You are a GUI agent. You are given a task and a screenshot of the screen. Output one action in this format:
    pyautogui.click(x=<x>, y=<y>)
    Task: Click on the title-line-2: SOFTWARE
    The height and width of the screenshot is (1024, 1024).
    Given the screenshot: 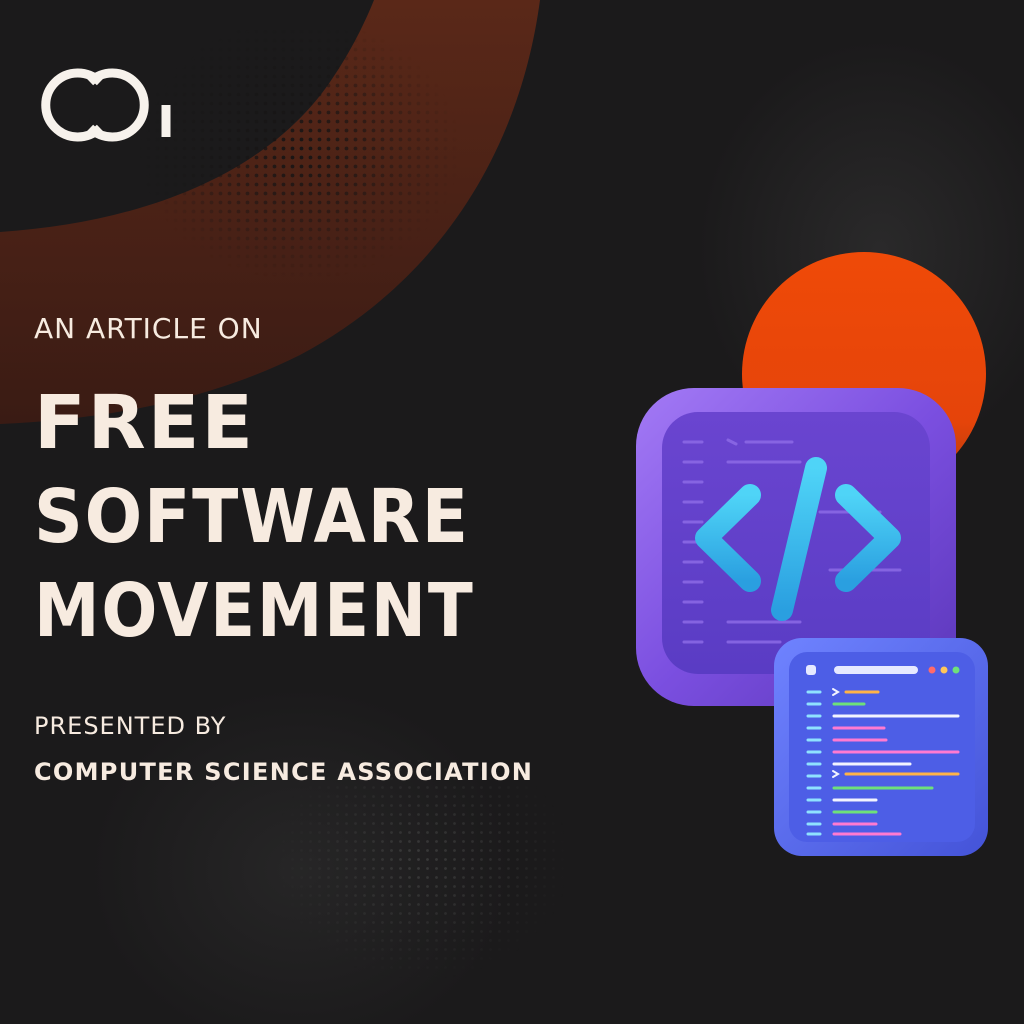 What is the action you would take?
    pyautogui.click(x=252, y=517)
    